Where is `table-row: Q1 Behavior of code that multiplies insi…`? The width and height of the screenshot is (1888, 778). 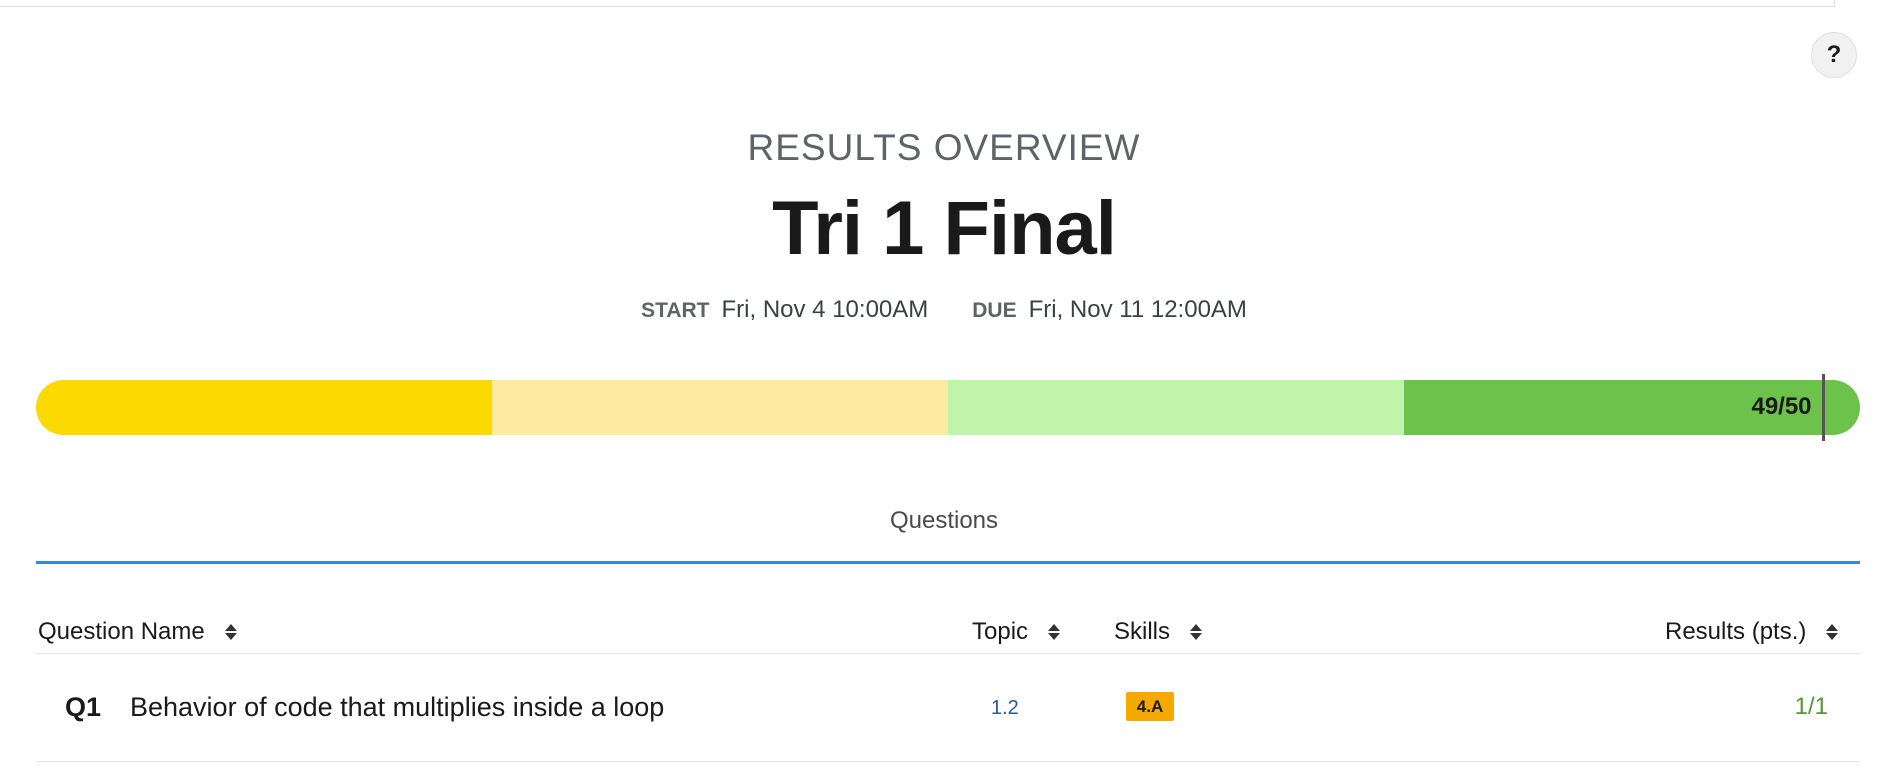
table-row: Q1 Behavior of code that multiplies insi… is located at coordinates (948, 708).